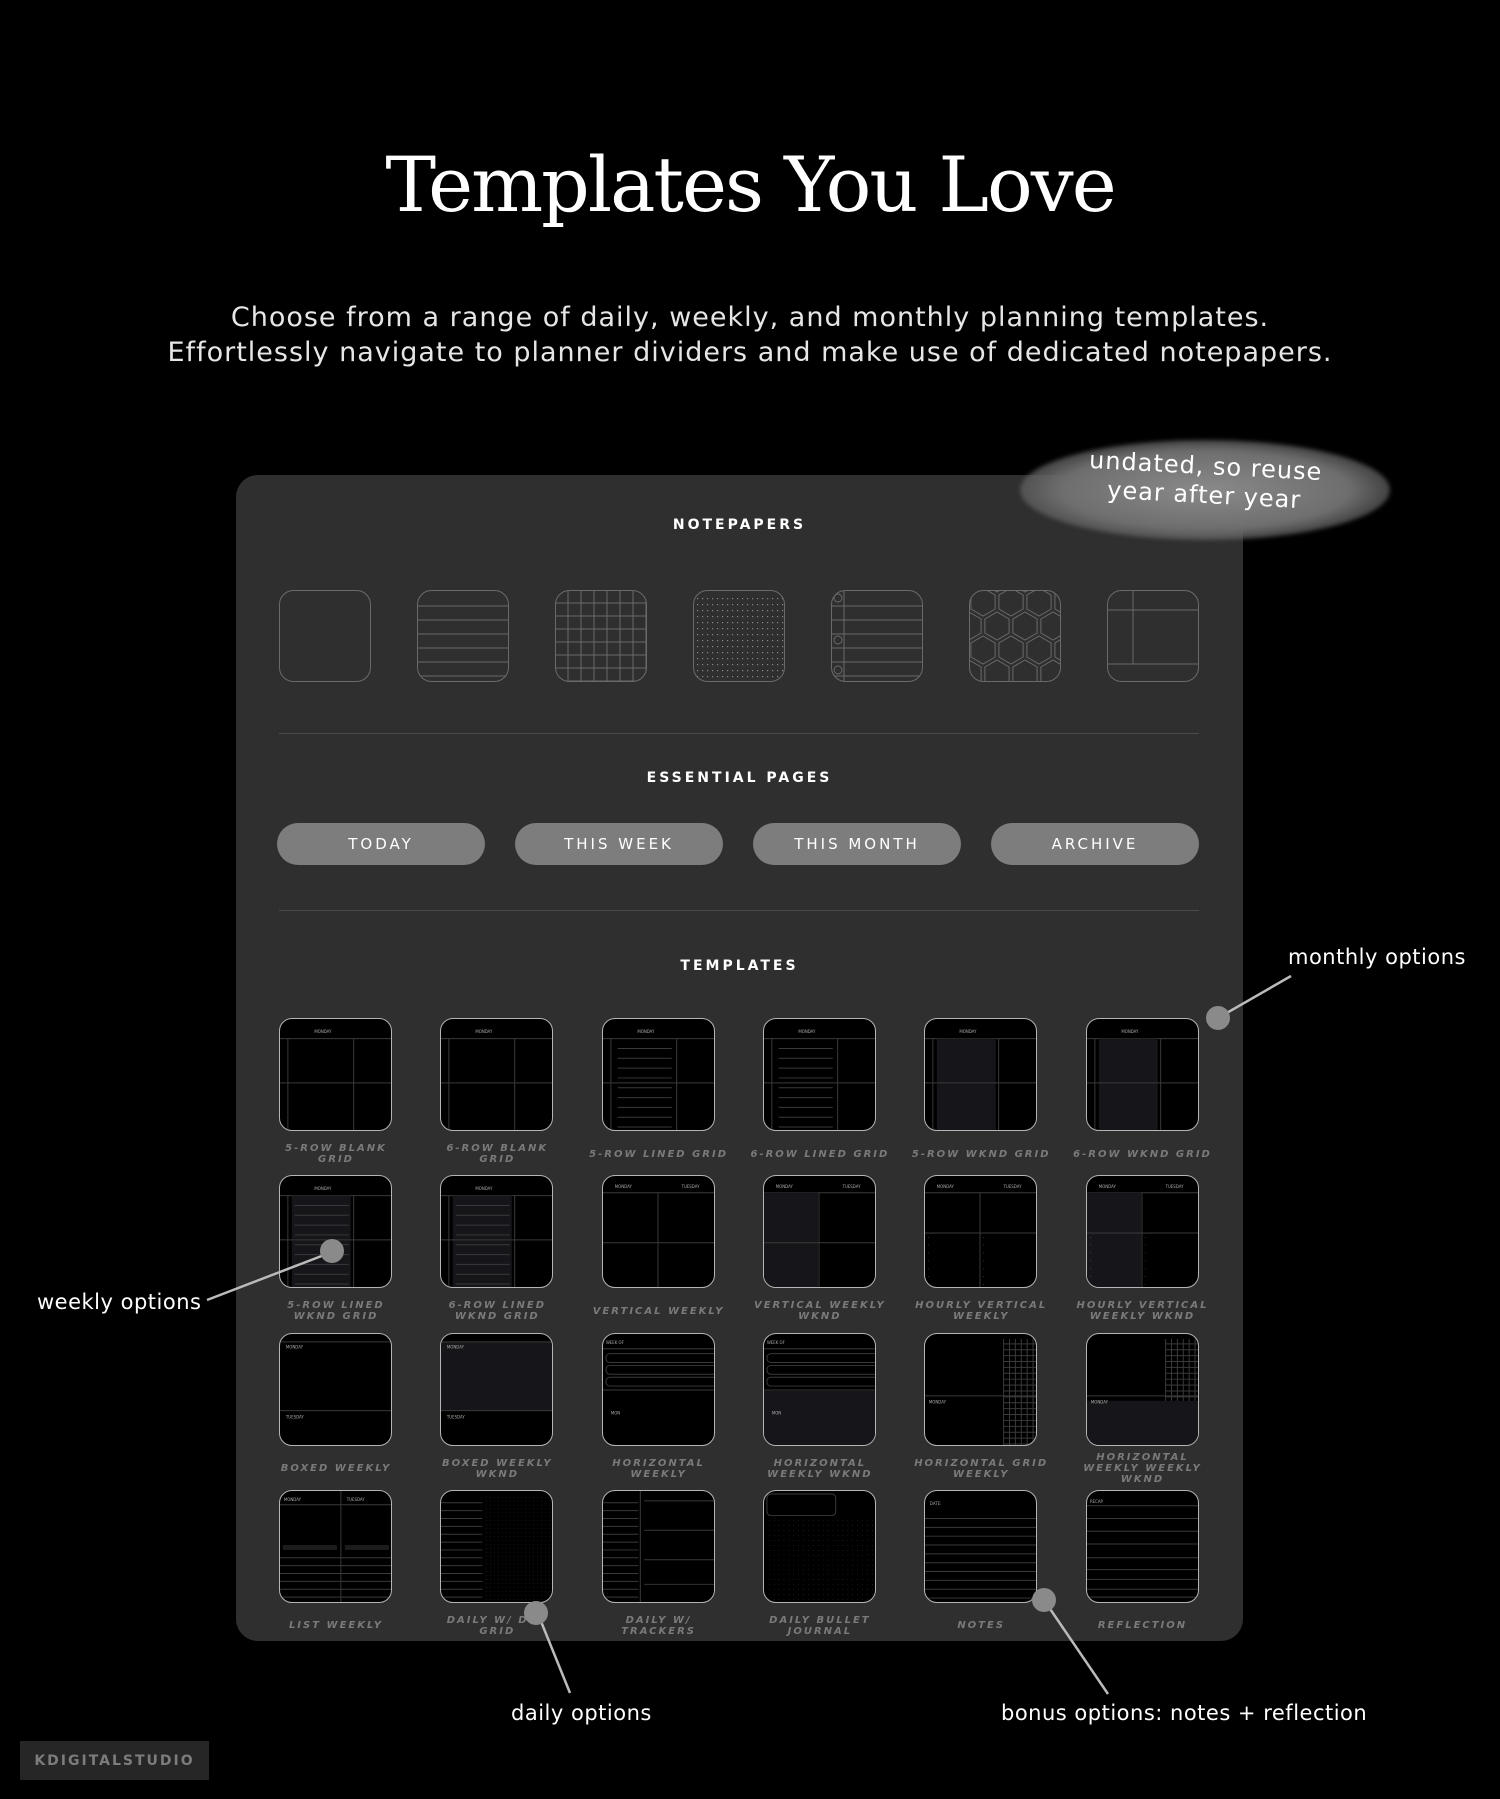 The image size is (1500, 1799). What do you see at coordinates (335, 1074) in the screenshot?
I see `template-thumbnail-5-row-blank-grid: MONDAY` at bounding box center [335, 1074].